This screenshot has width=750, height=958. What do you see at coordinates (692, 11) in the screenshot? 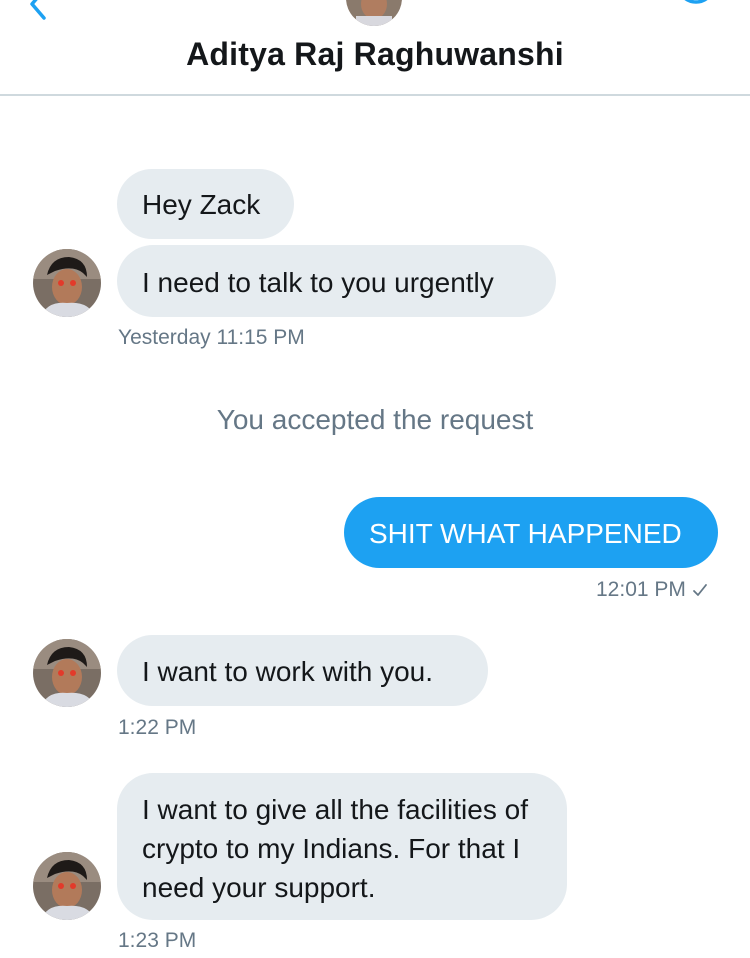
I see `info-icon` at bounding box center [692, 11].